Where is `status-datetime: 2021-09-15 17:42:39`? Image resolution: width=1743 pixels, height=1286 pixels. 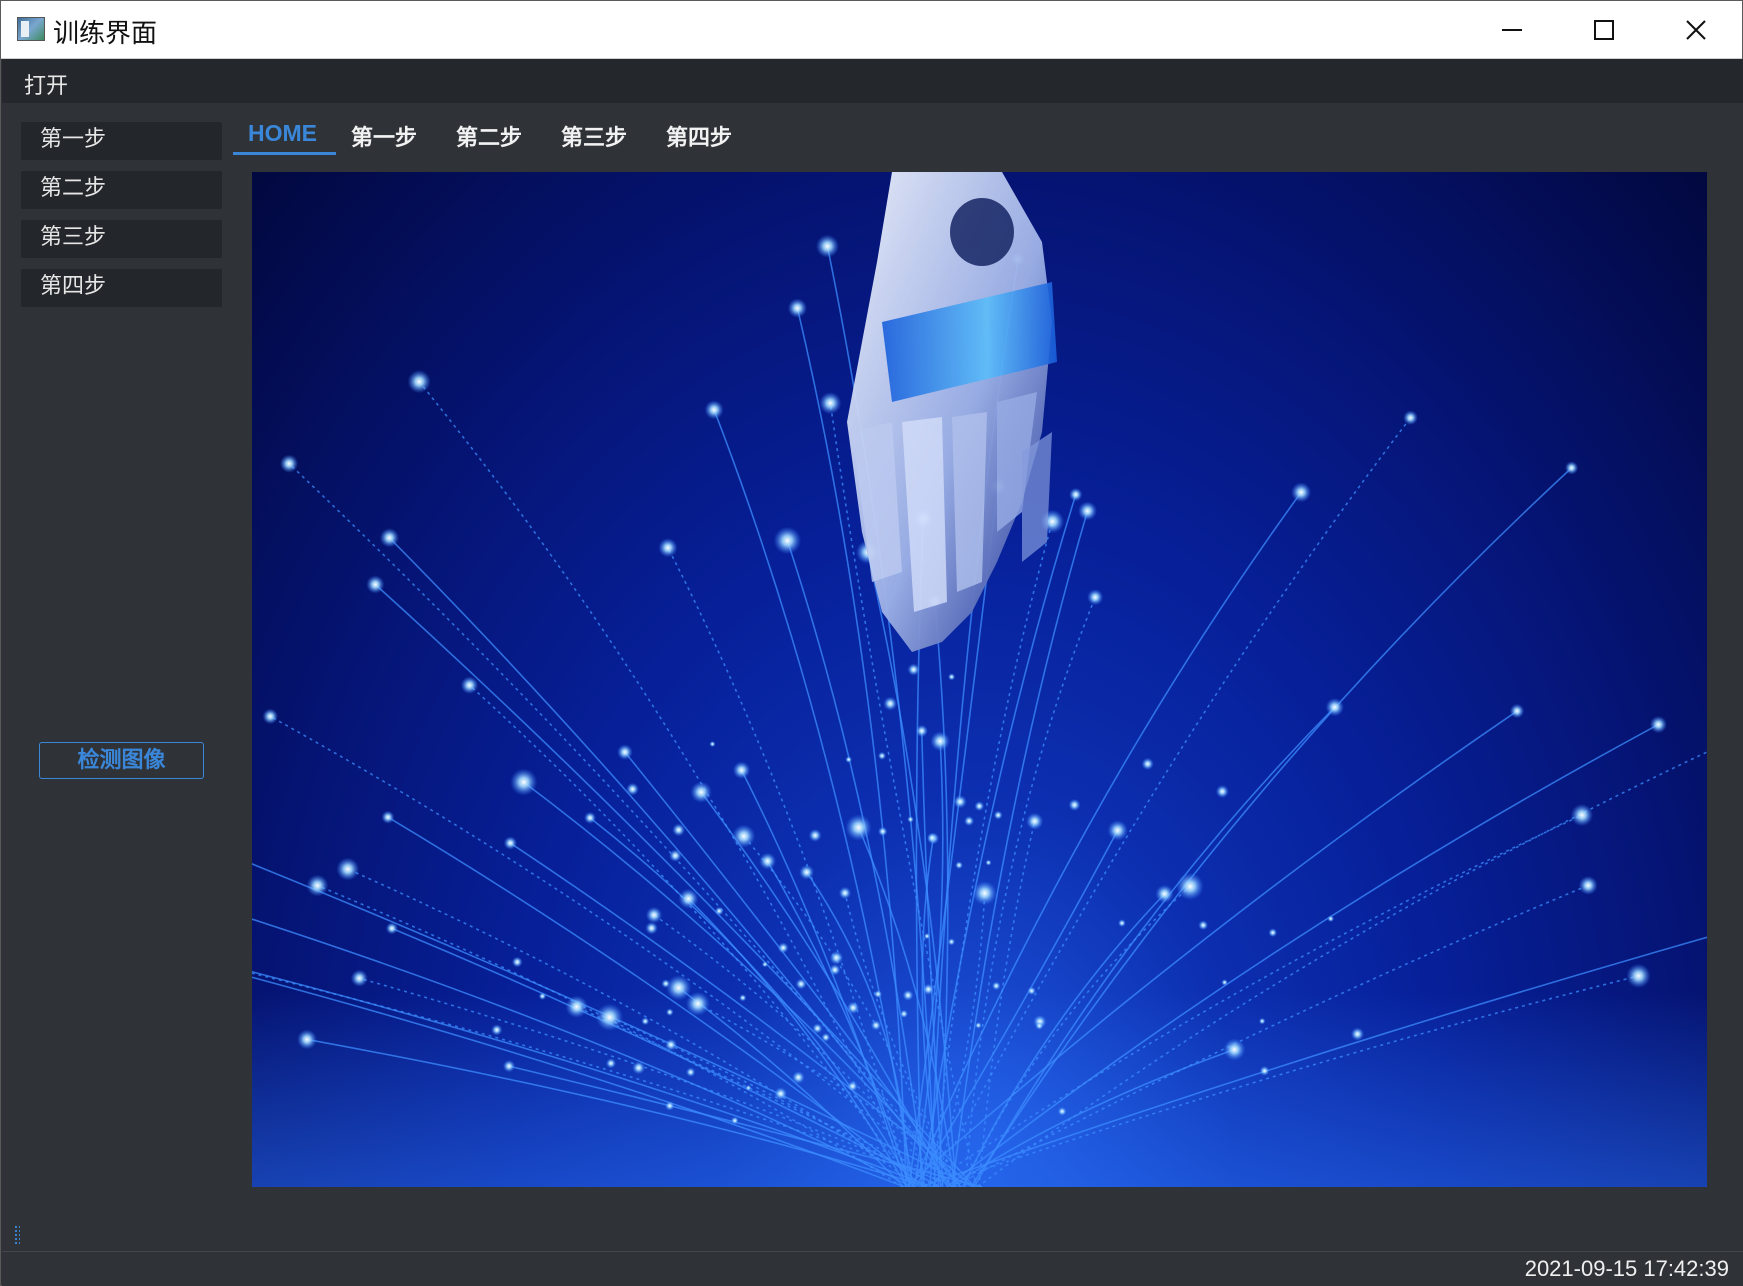 status-datetime: 2021-09-15 17:42:39 is located at coordinates (1626, 1268).